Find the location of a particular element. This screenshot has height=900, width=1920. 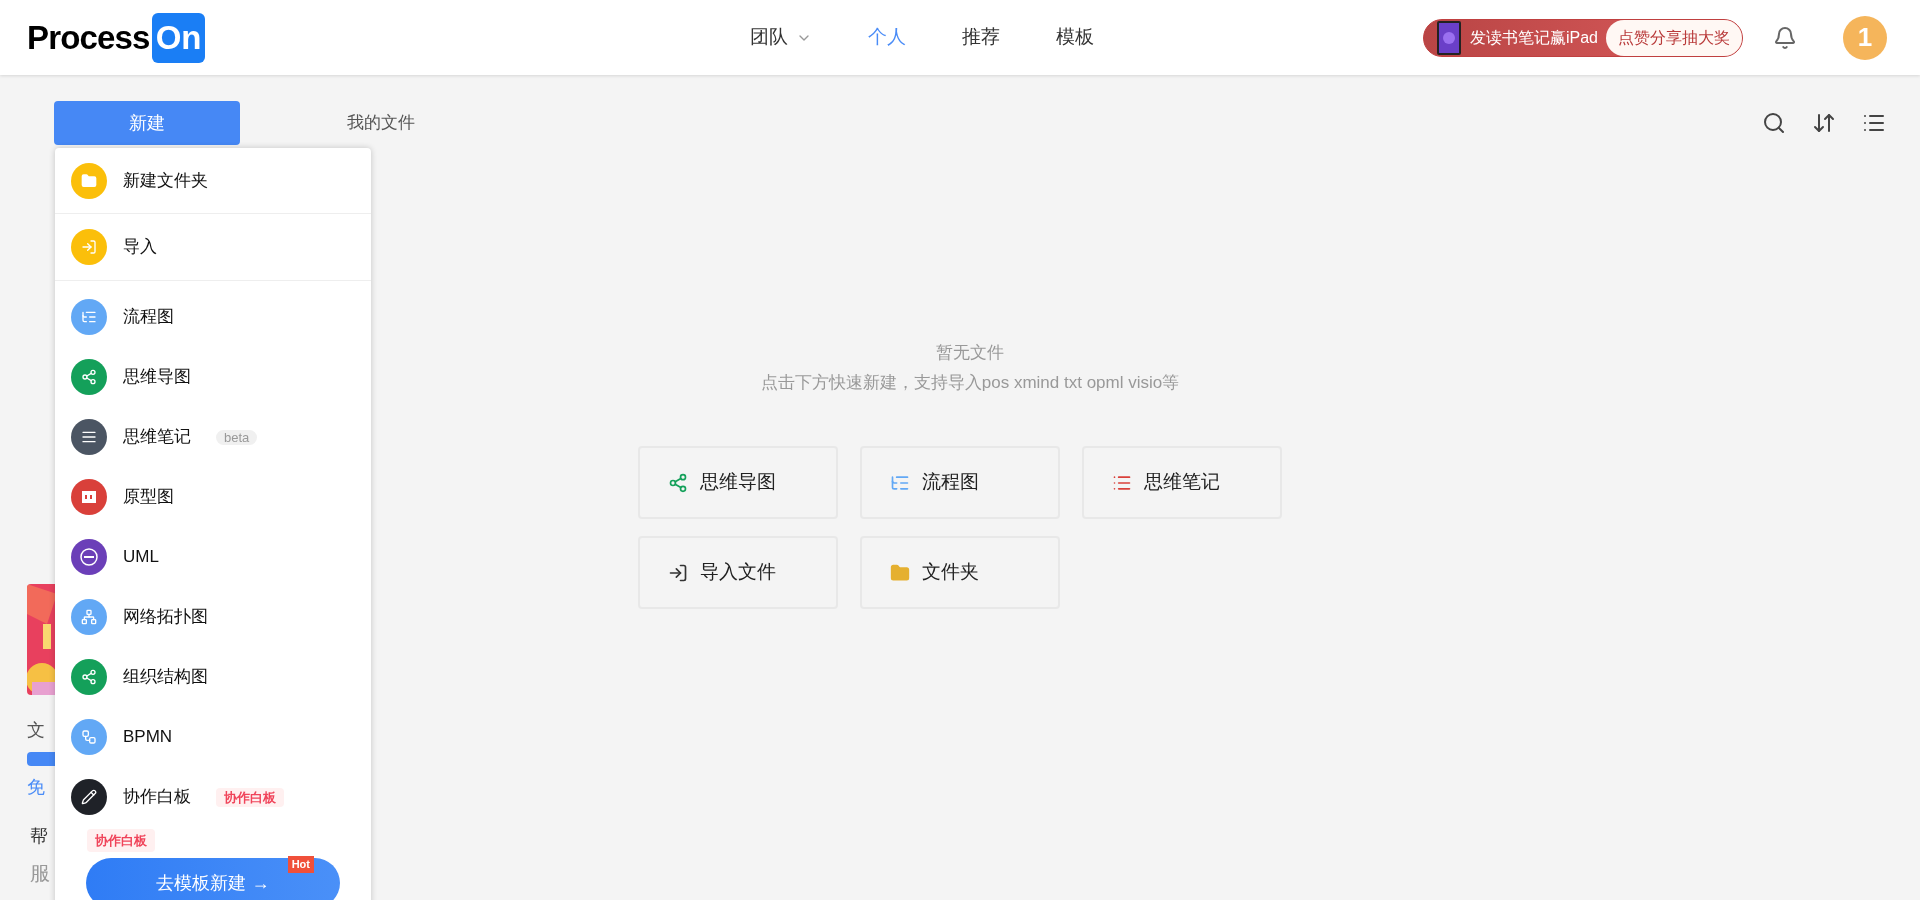

empty-title: 暂无文件 is located at coordinates (970, 353).